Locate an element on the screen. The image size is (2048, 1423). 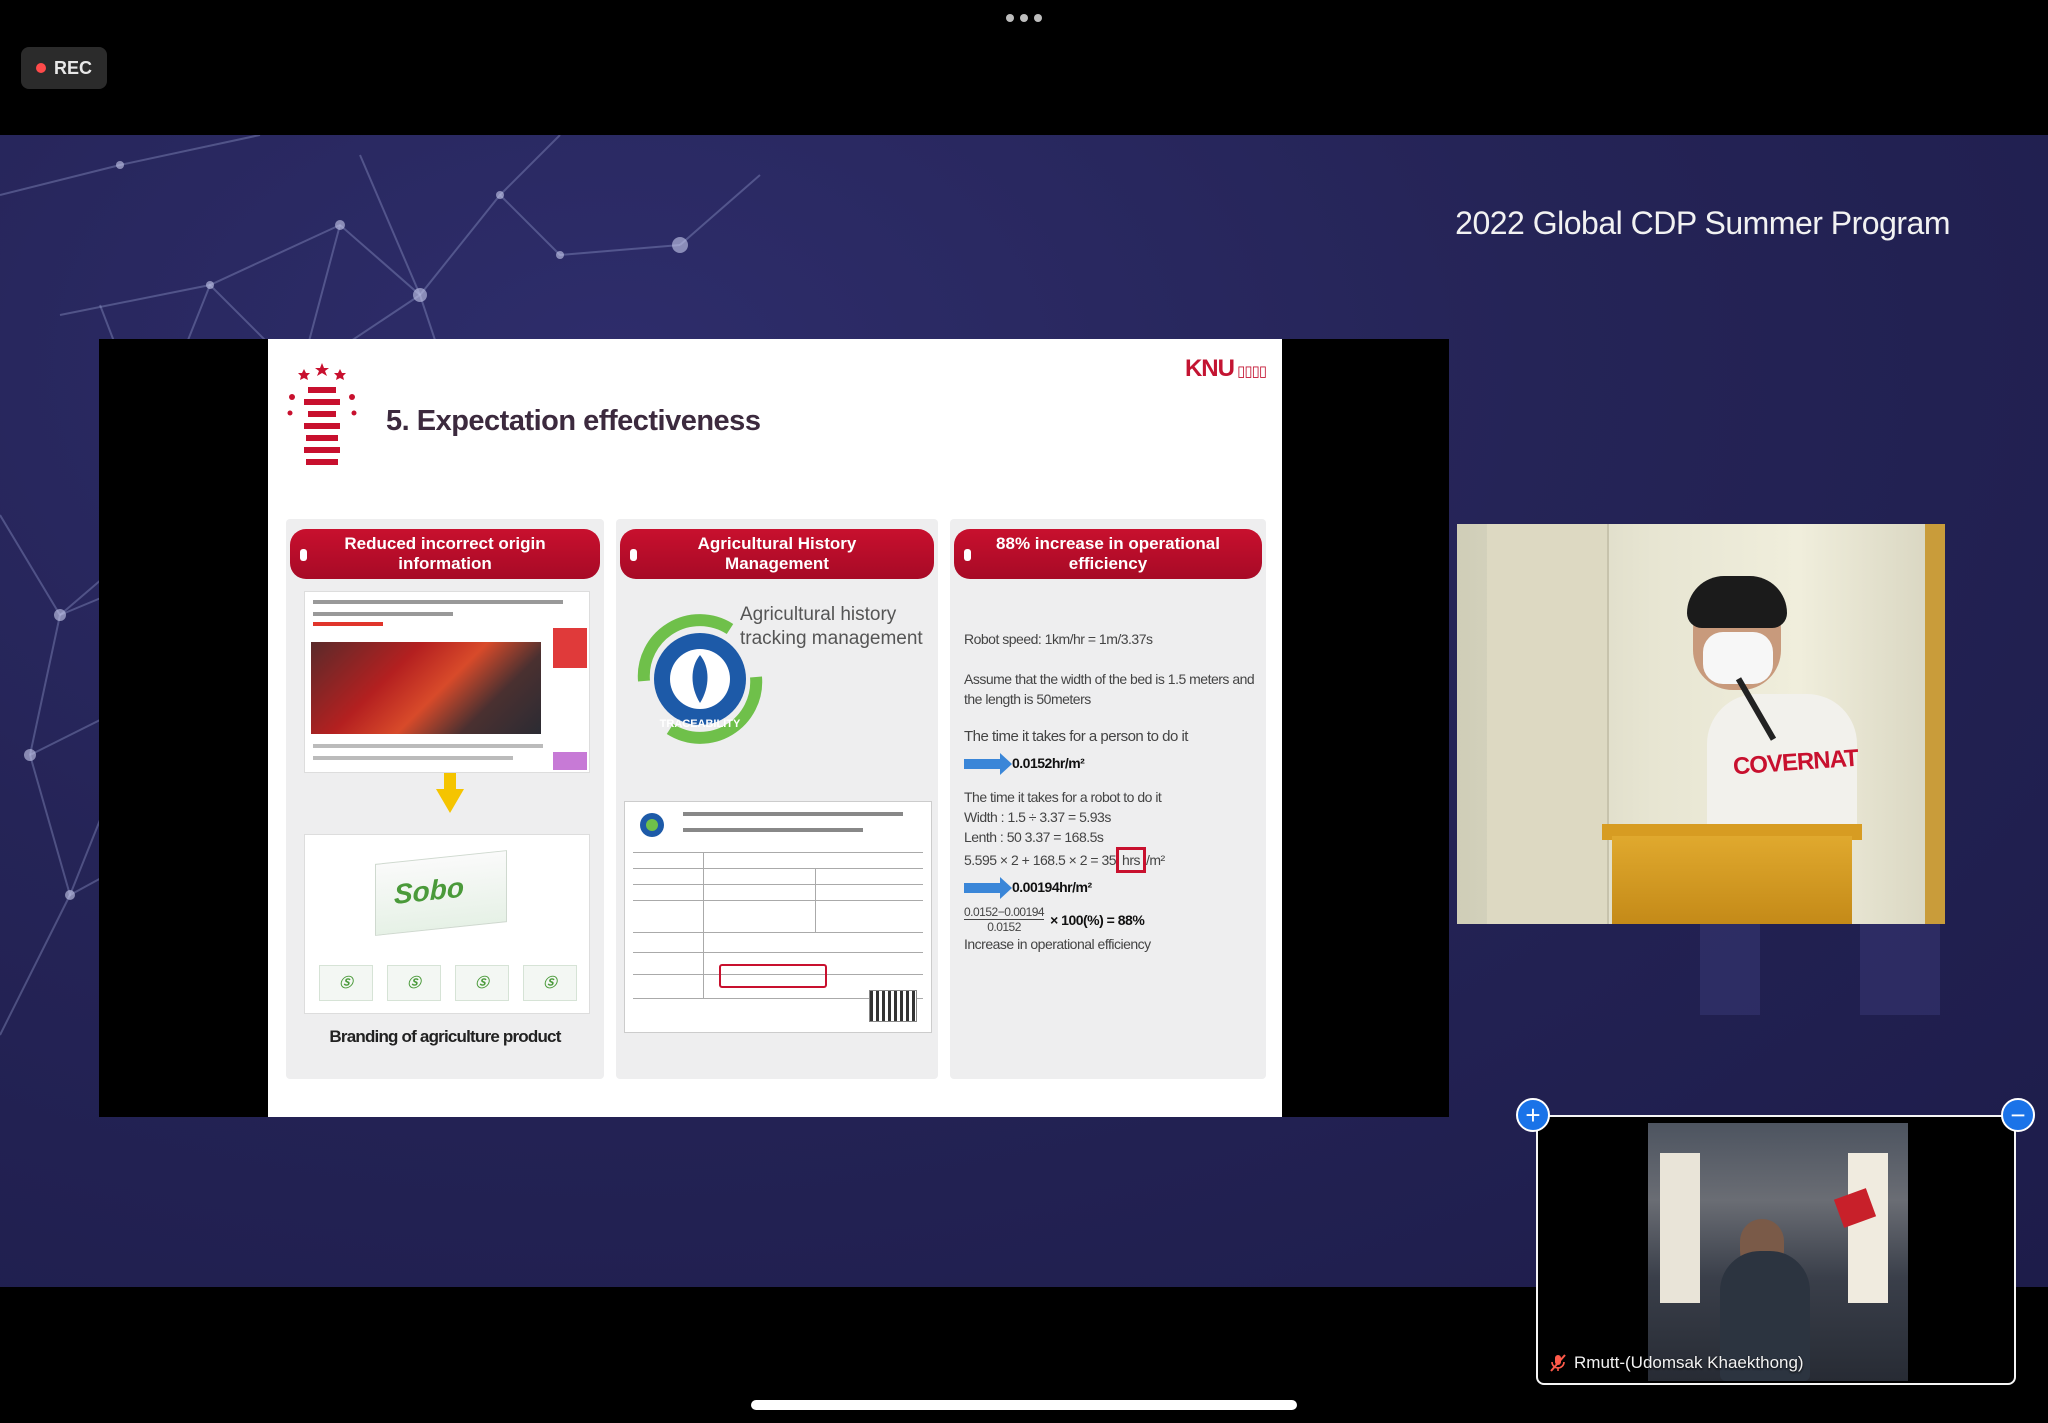
column-header-origin: Reduced incorrect origin information is located at coordinates (445, 554).